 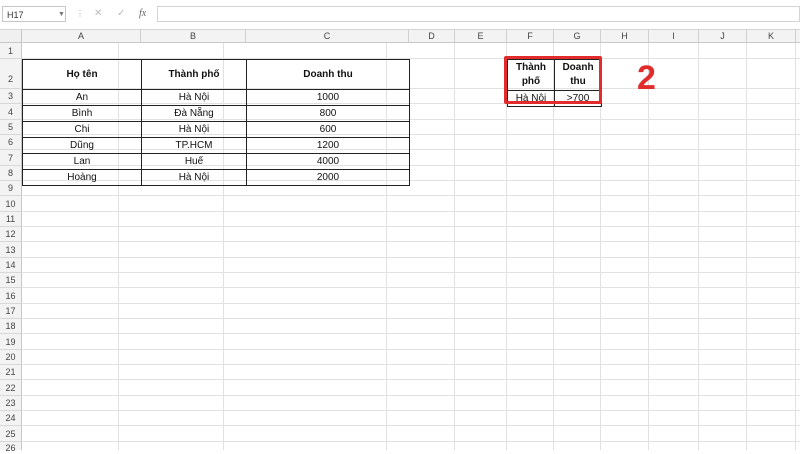 I want to click on column-header-c: C, so click(x=327, y=36).